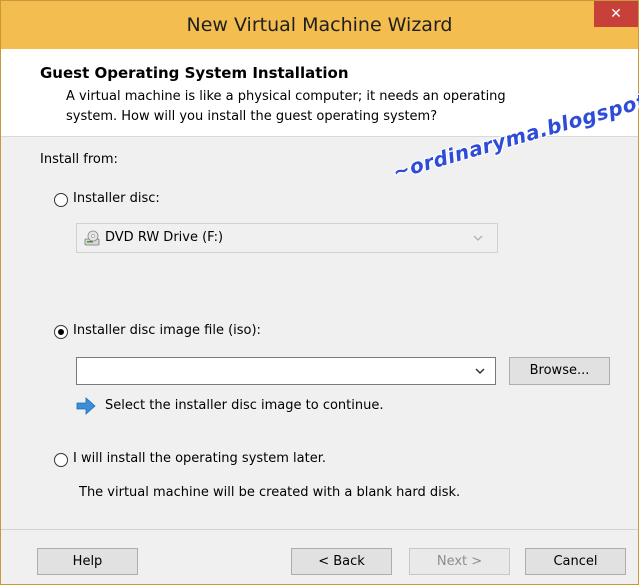  Describe the element at coordinates (61, 460) in the screenshot. I see `install-later-radio` at that location.